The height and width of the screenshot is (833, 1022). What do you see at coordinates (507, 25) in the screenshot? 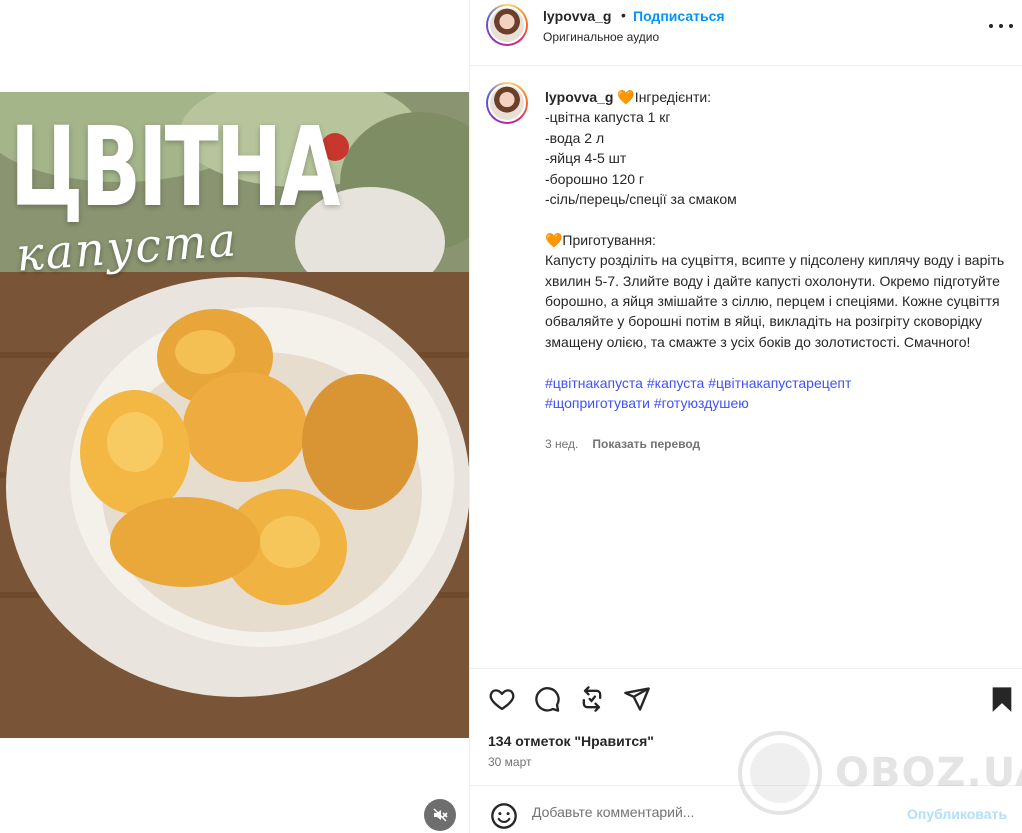
I see `avatar` at bounding box center [507, 25].